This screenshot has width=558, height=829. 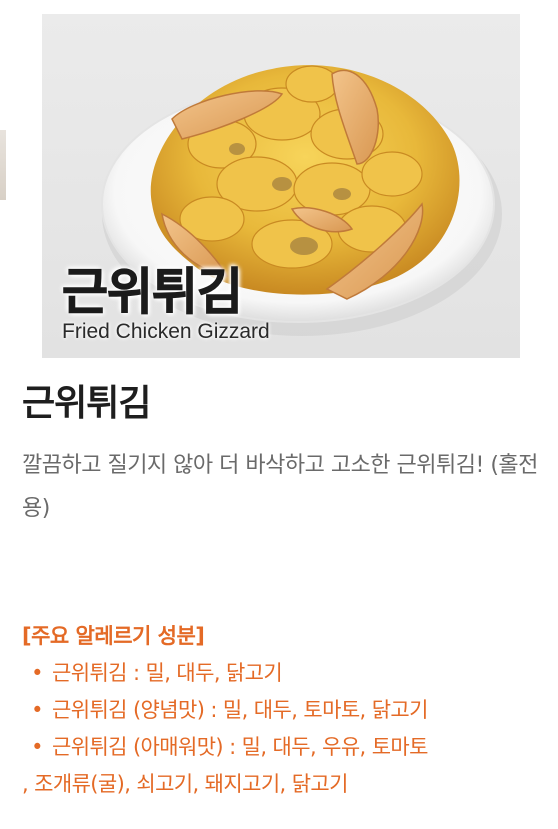 I want to click on menu-item-title: 근위튀김, so click(x=86, y=403).